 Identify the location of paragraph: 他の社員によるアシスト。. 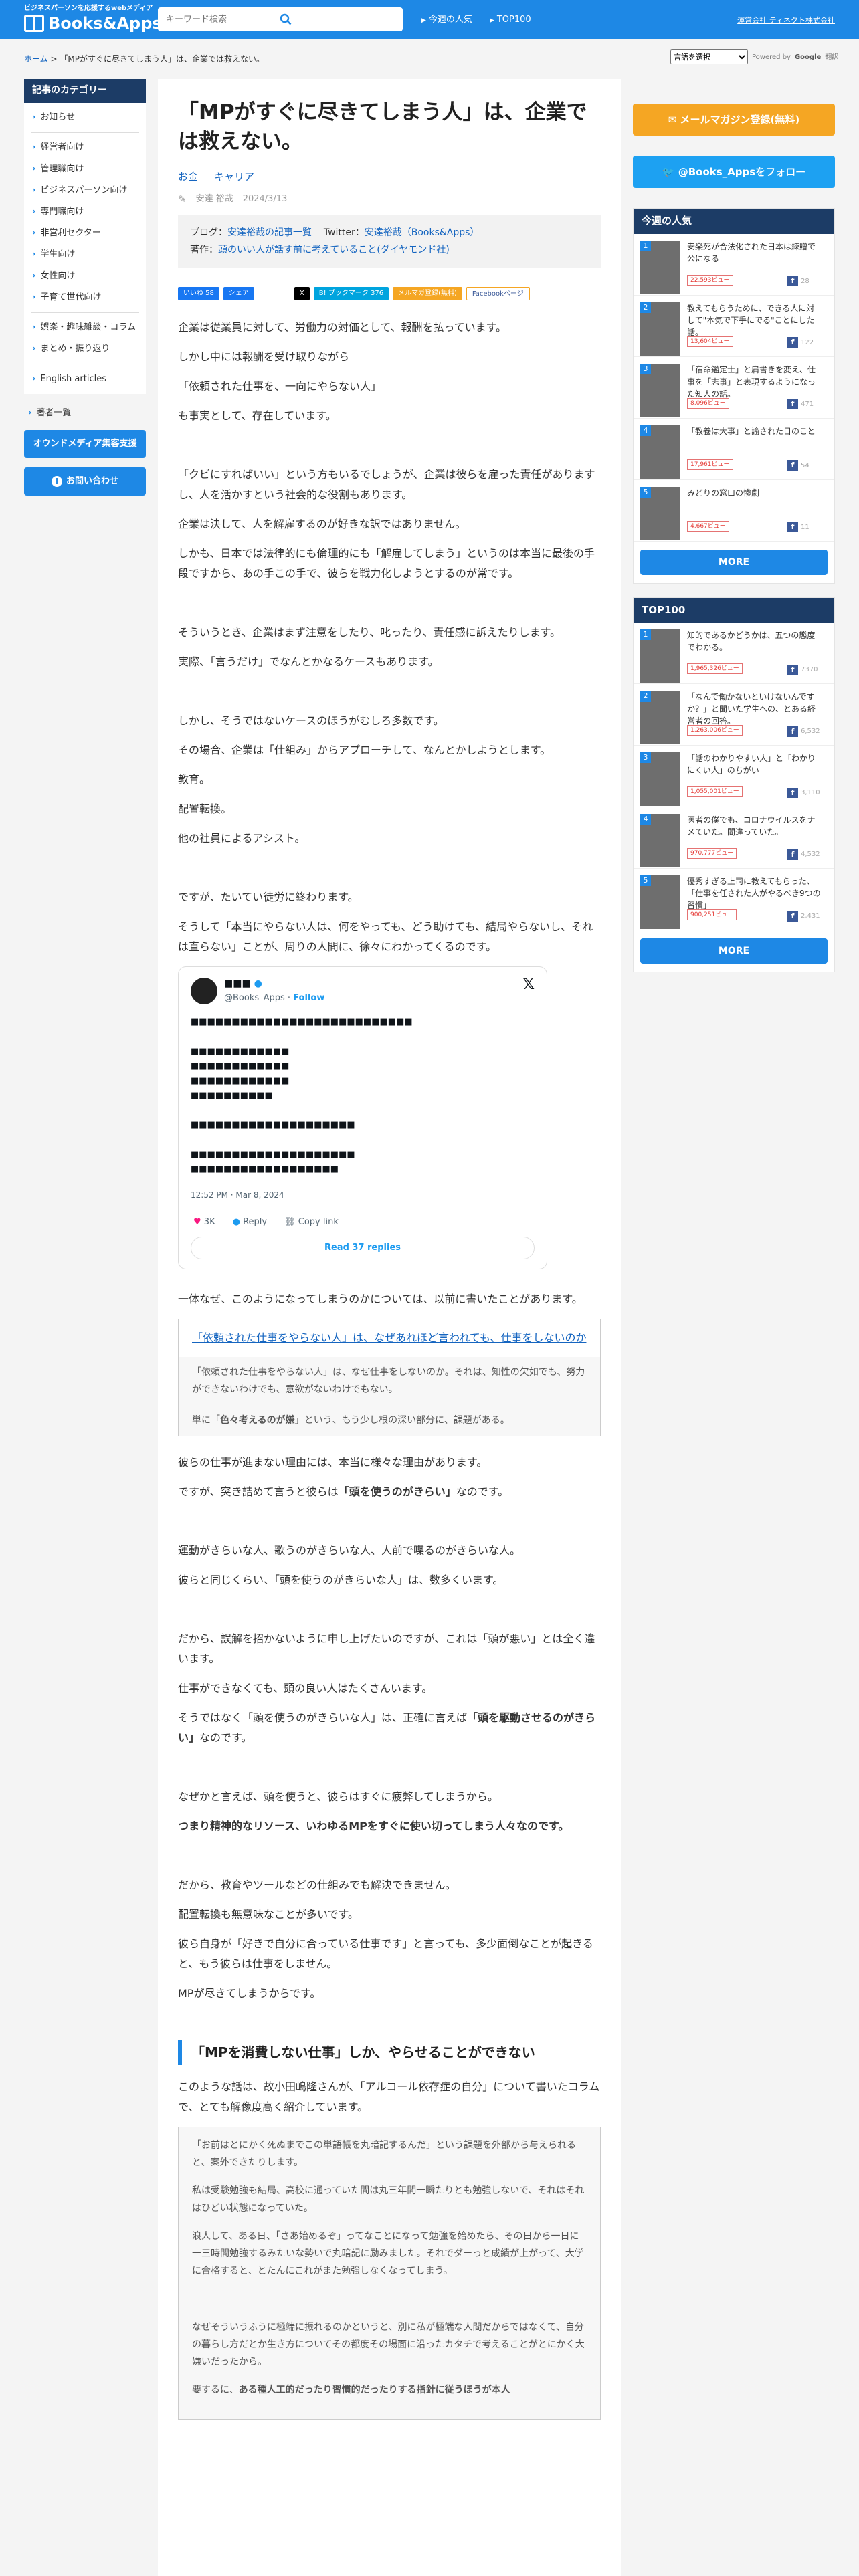
(242, 838).